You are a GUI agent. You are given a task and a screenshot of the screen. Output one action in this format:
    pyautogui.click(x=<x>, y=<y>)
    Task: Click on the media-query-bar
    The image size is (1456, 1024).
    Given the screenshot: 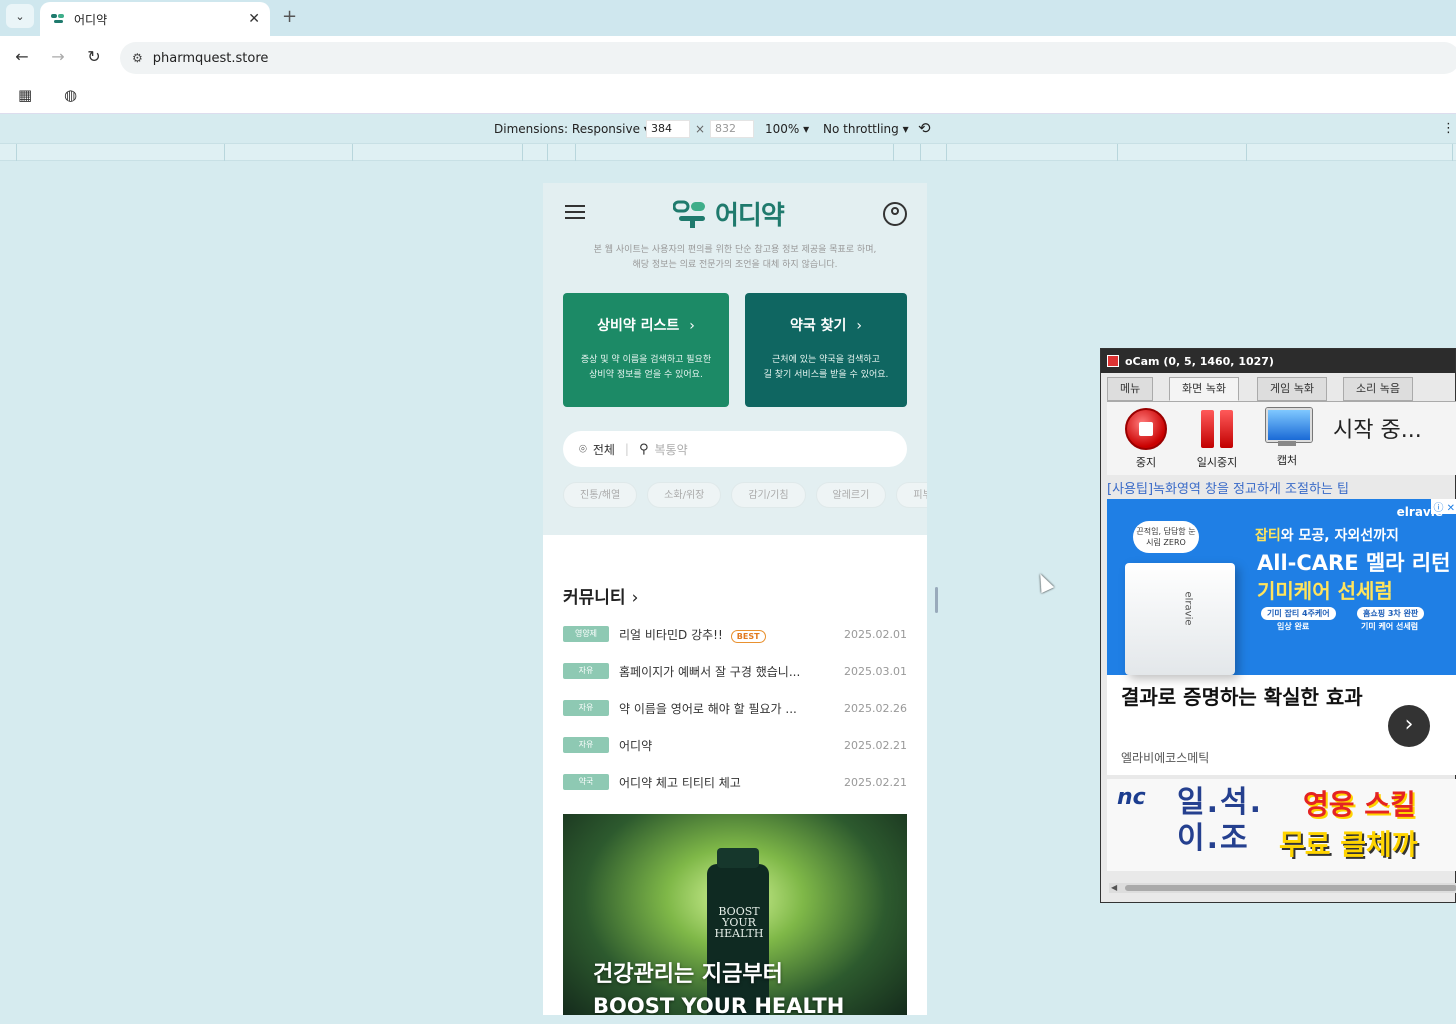 What is the action you would take?
    pyautogui.click(x=728, y=152)
    